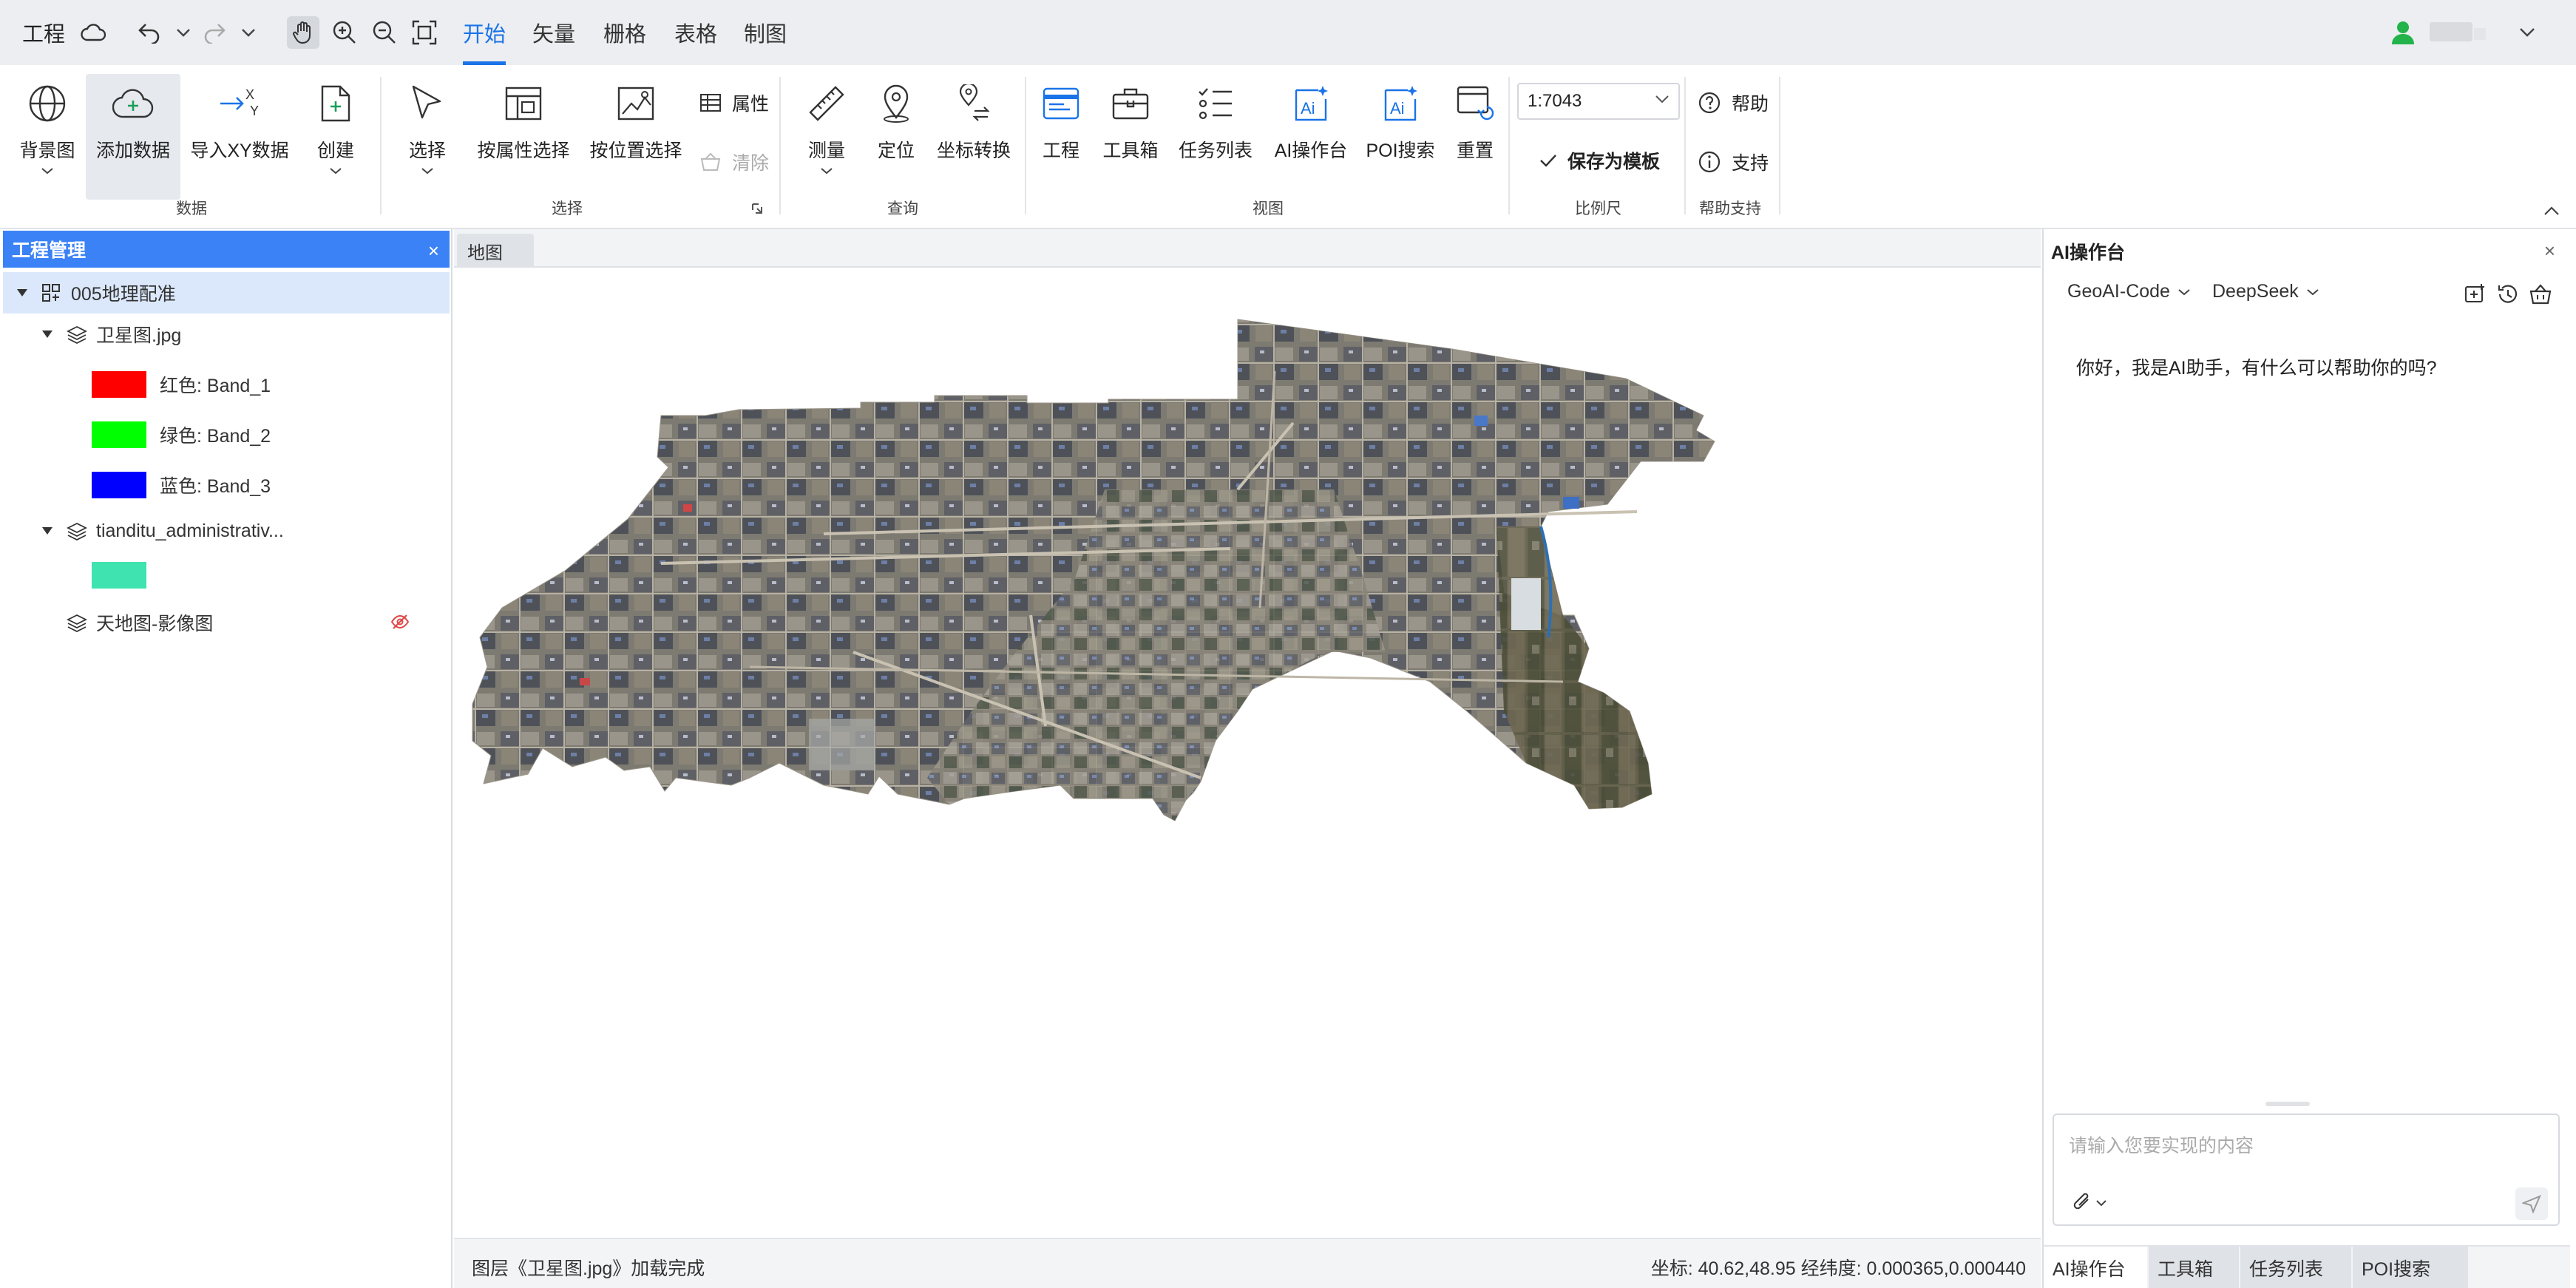 Image resolution: width=2576 pixels, height=1288 pixels. I want to click on cloud-icon, so click(93, 32).